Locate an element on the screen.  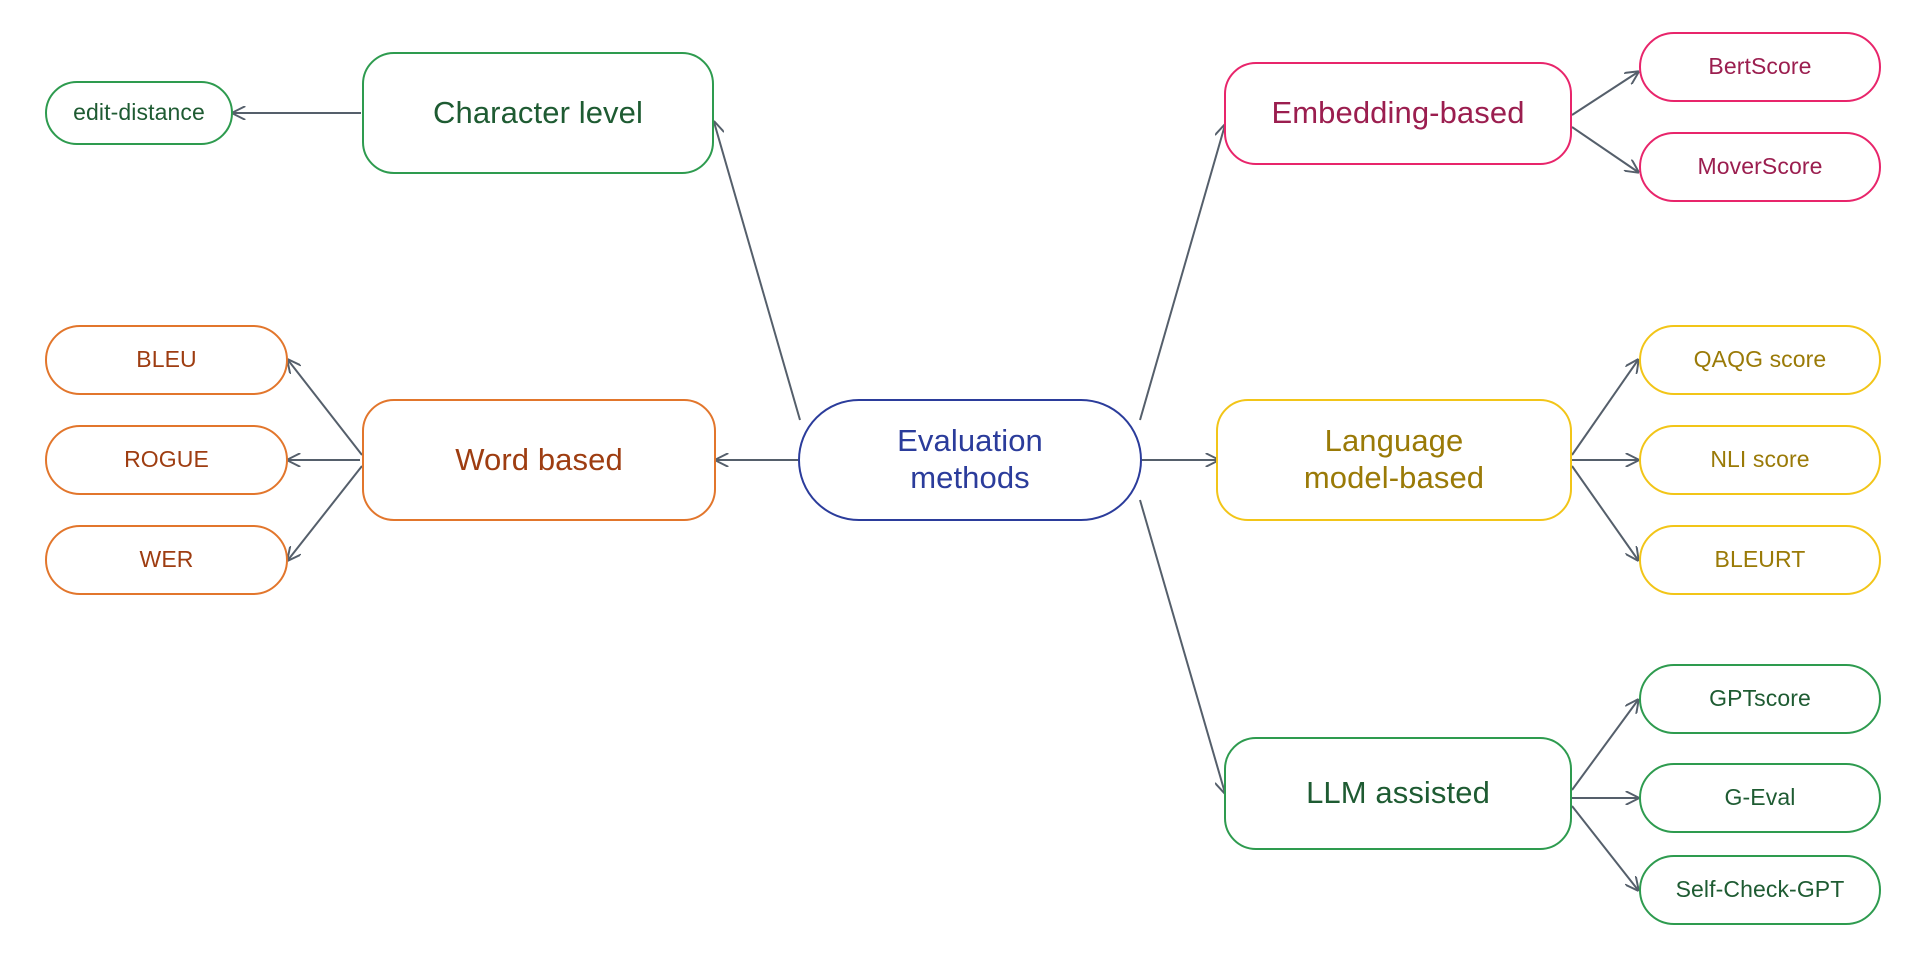
node-rogue: ROGUE is located at coordinates (166, 460).